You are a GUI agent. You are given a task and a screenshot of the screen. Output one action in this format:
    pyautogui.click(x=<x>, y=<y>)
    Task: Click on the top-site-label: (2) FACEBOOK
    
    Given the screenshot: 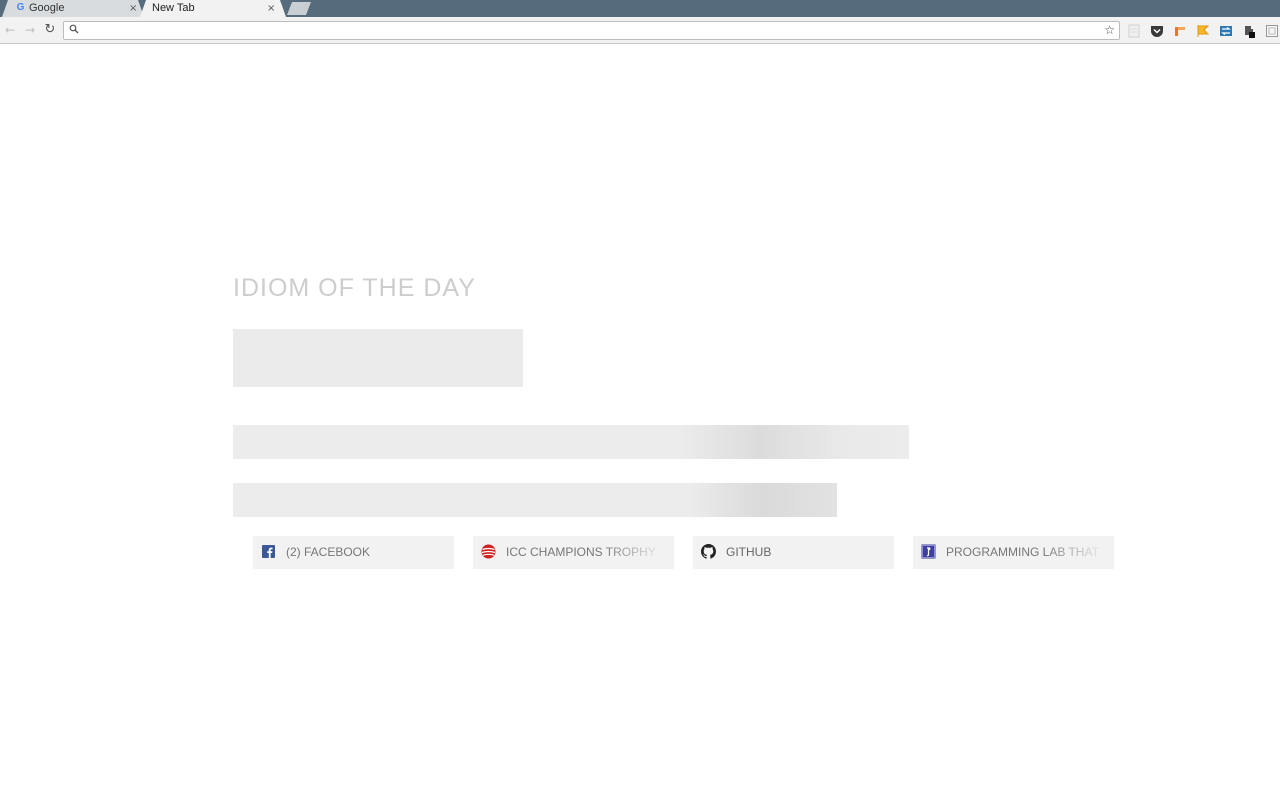 What is the action you would take?
    pyautogui.click(x=328, y=552)
    